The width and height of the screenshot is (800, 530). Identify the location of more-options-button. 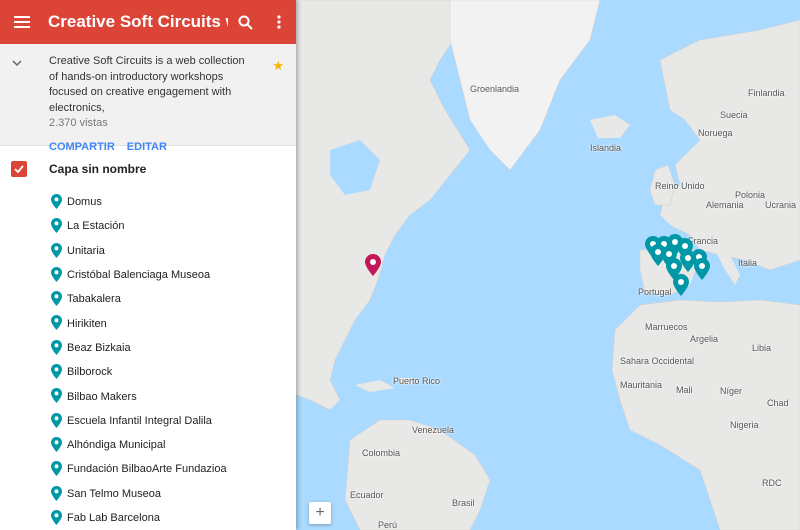
(279, 22).